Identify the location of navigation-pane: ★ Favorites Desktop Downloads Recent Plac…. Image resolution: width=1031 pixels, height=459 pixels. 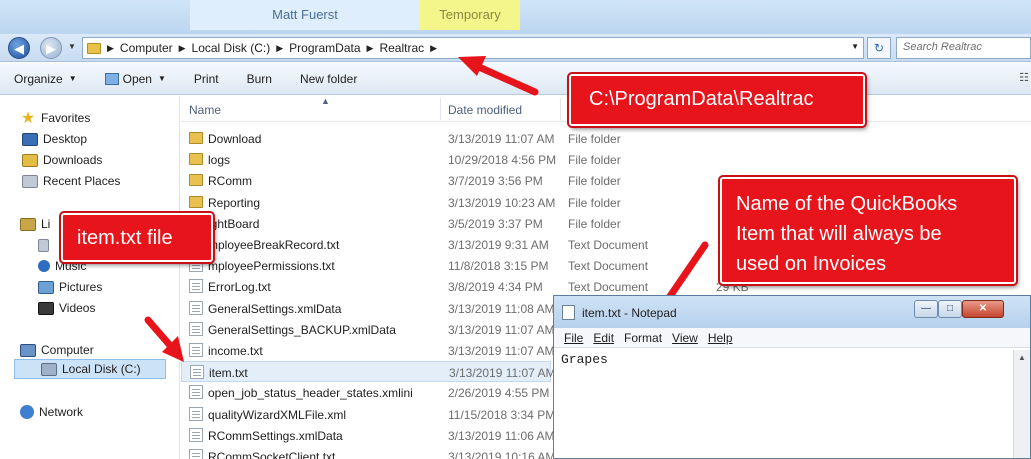
(90, 277).